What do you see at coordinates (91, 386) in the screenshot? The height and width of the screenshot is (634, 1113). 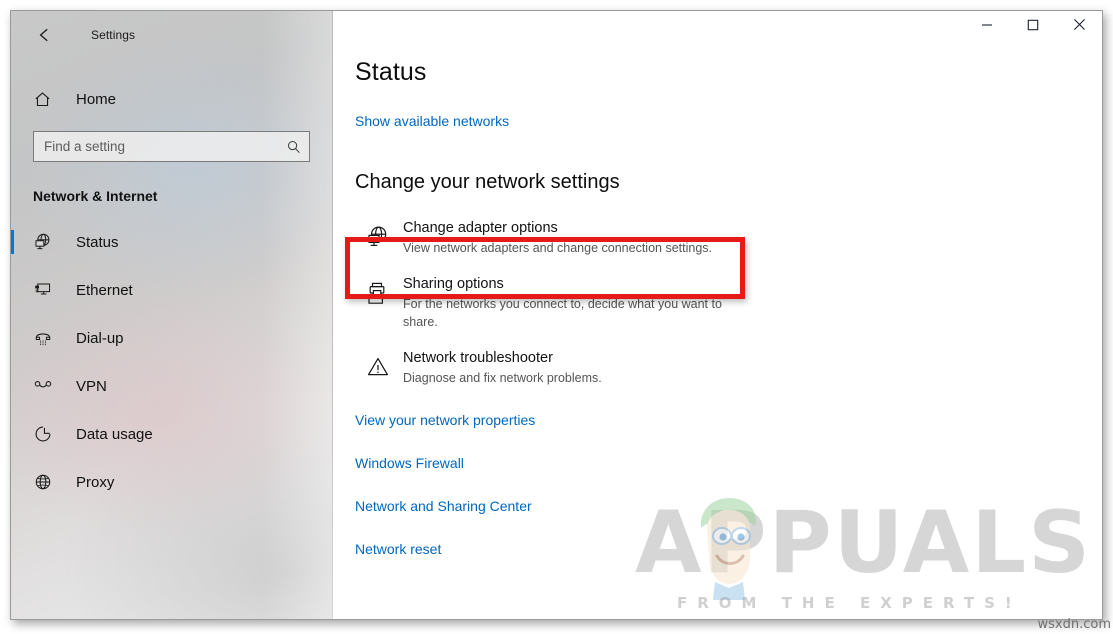 I see `sidebar-item-label: VPN` at bounding box center [91, 386].